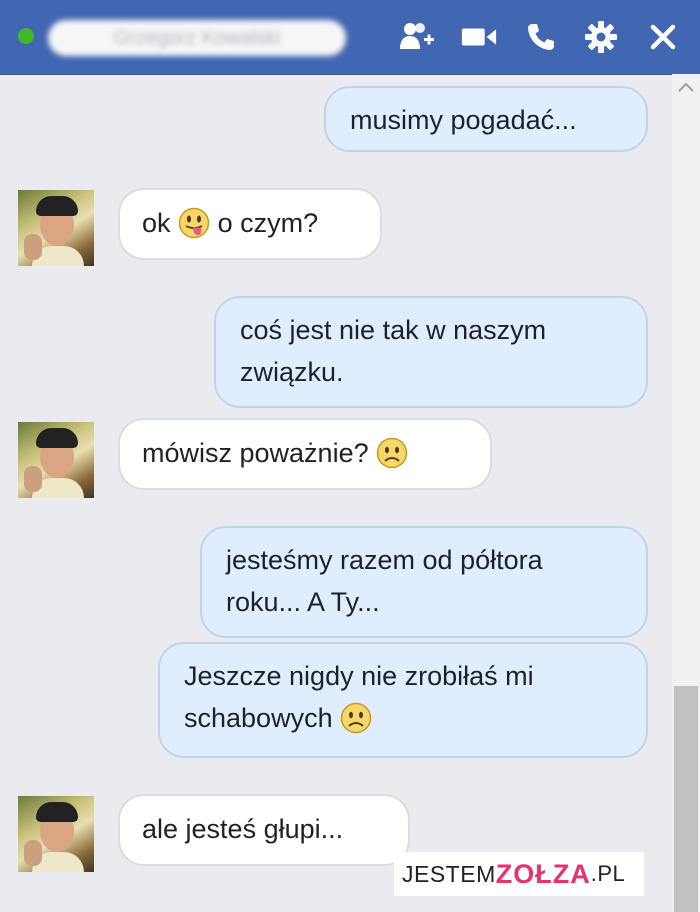  What do you see at coordinates (519, 874) in the screenshot?
I see `watermark-logo: JESTEM ZOŁZA .PL` at bounding box center [519, 874].